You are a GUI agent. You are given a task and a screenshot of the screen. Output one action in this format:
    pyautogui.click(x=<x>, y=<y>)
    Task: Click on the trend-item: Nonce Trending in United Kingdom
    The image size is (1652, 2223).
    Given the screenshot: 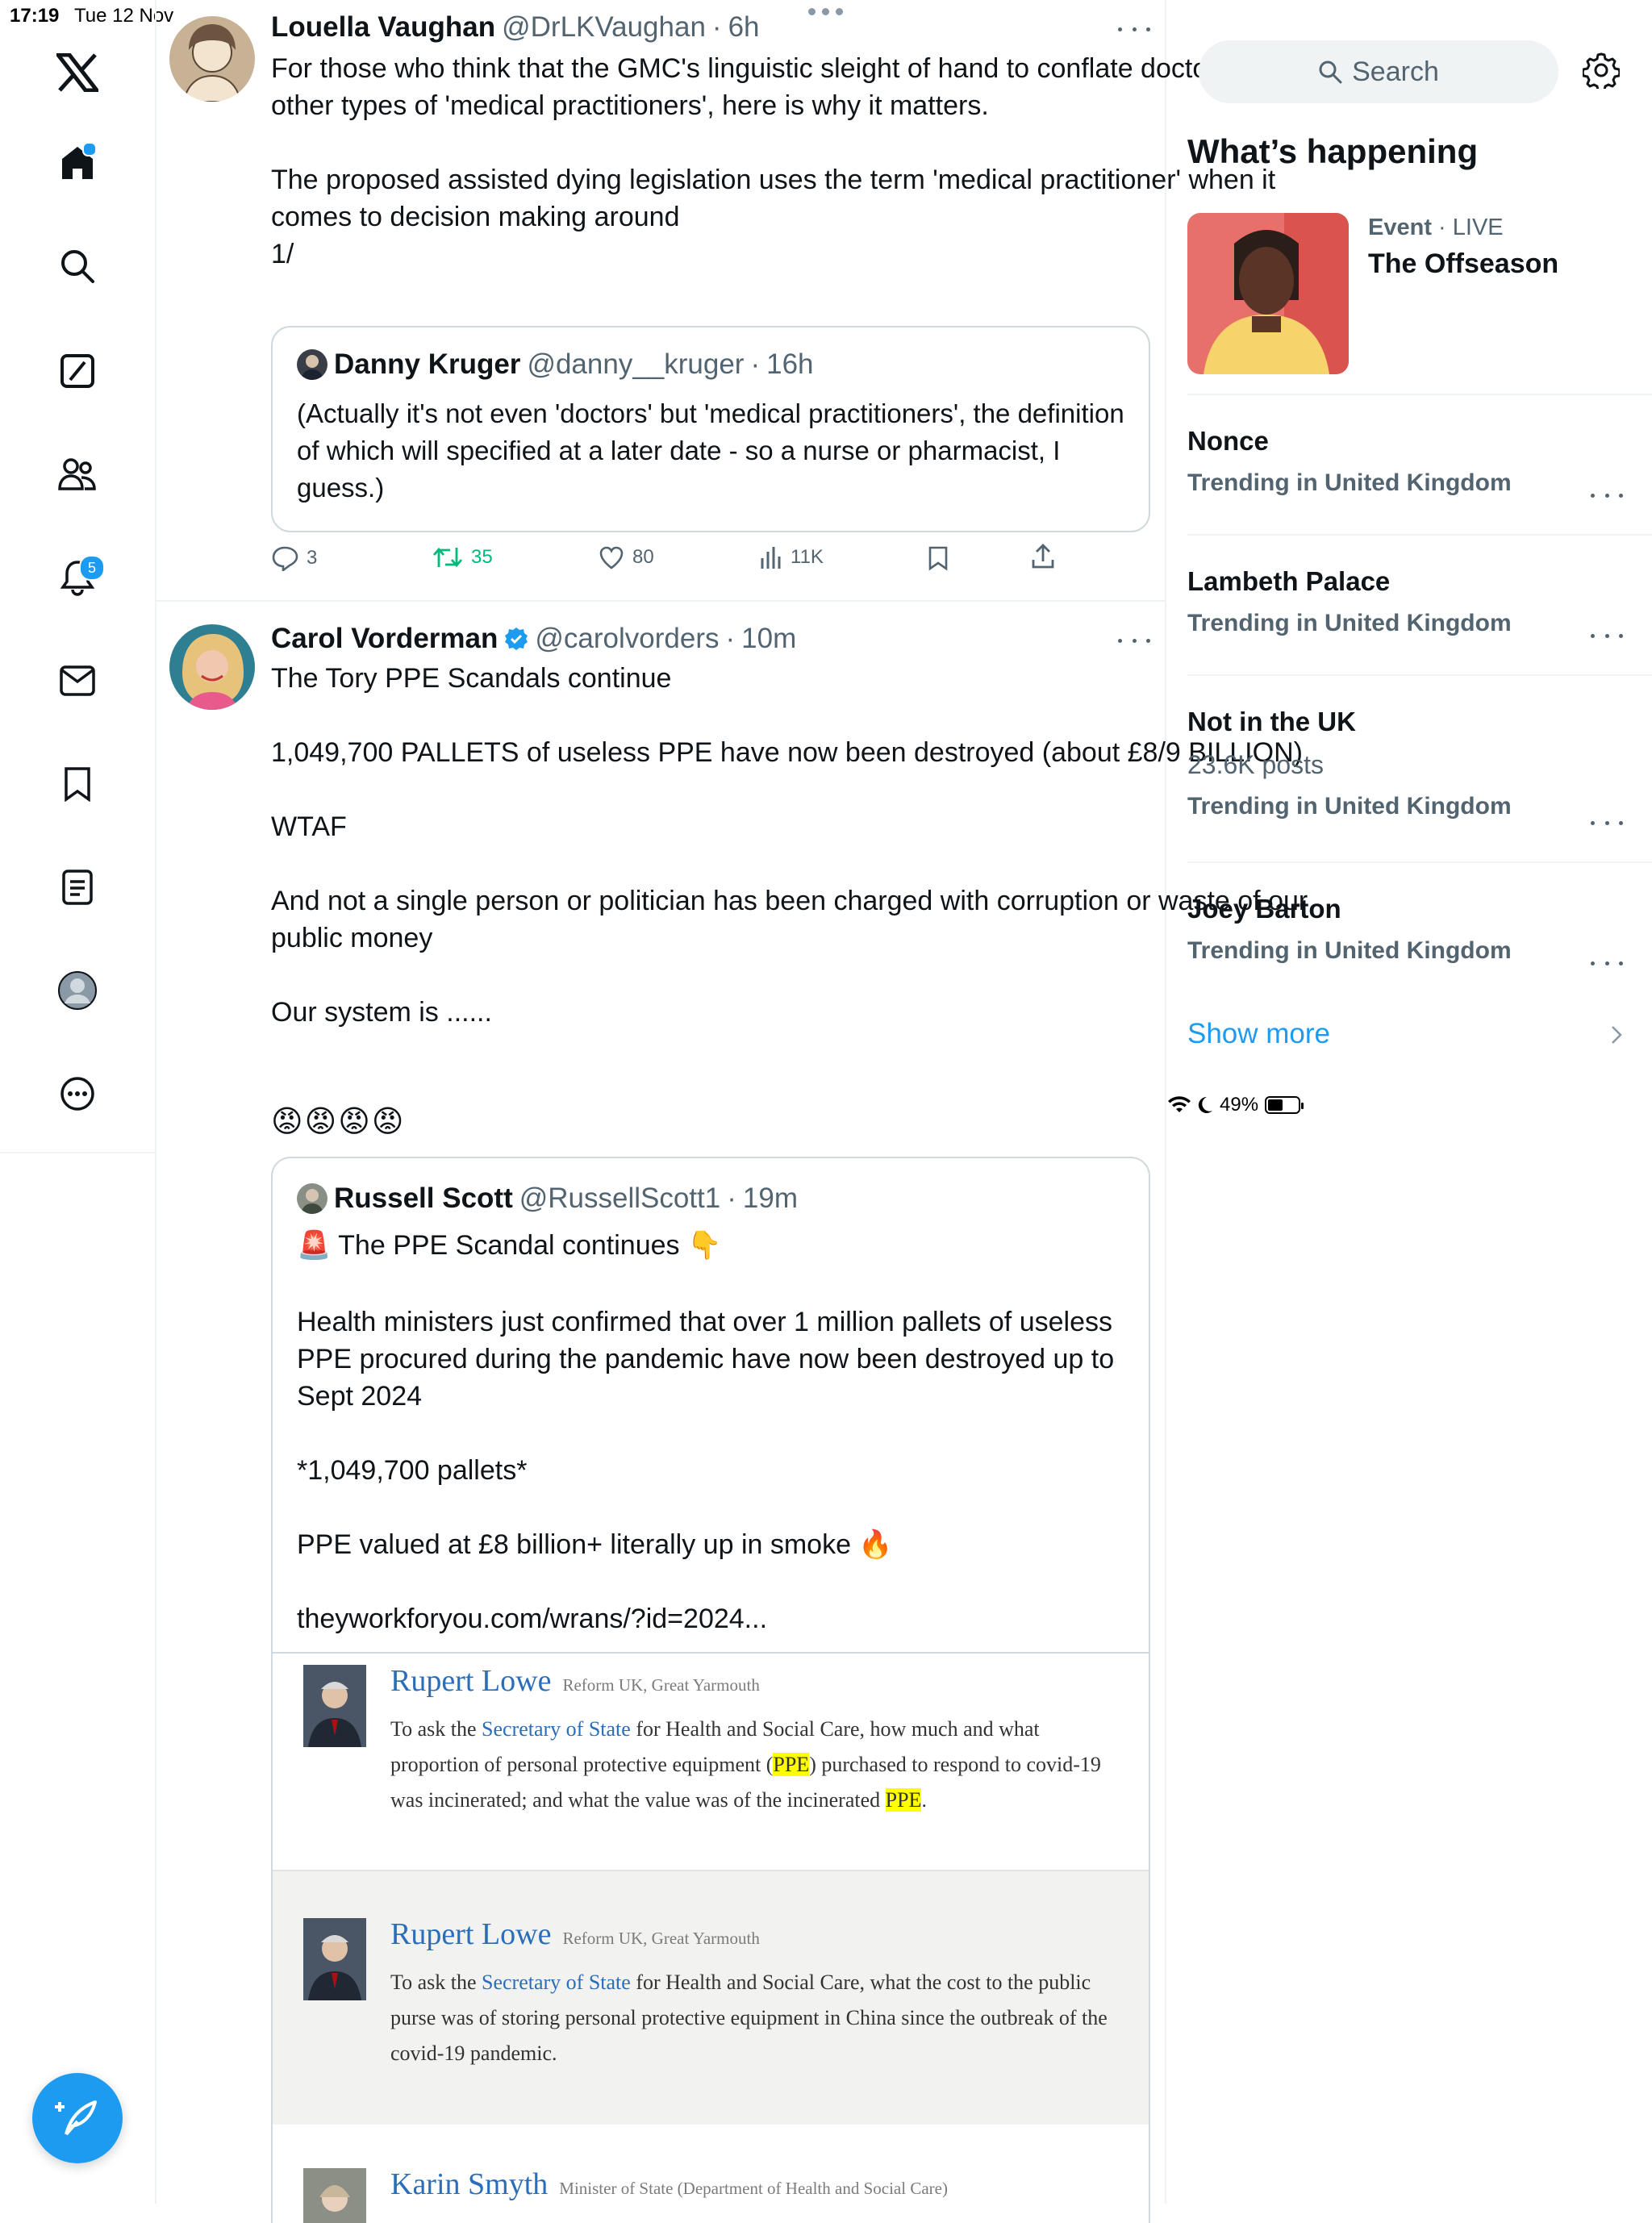 What is the action you would take?
    pyautogui.click(x=1409, y=462)
    